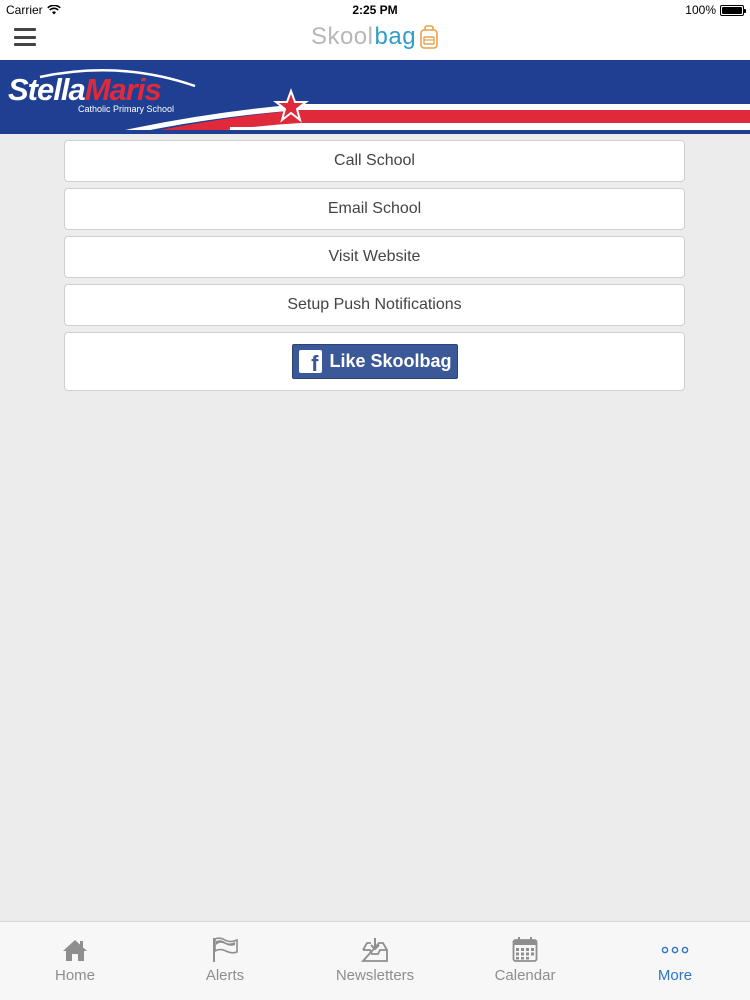 The image size is (750, 1000). What do you see at coordinates (675, 950) in the screenshot?
I see `more-dots-icon` at bounding box center [675, 950].